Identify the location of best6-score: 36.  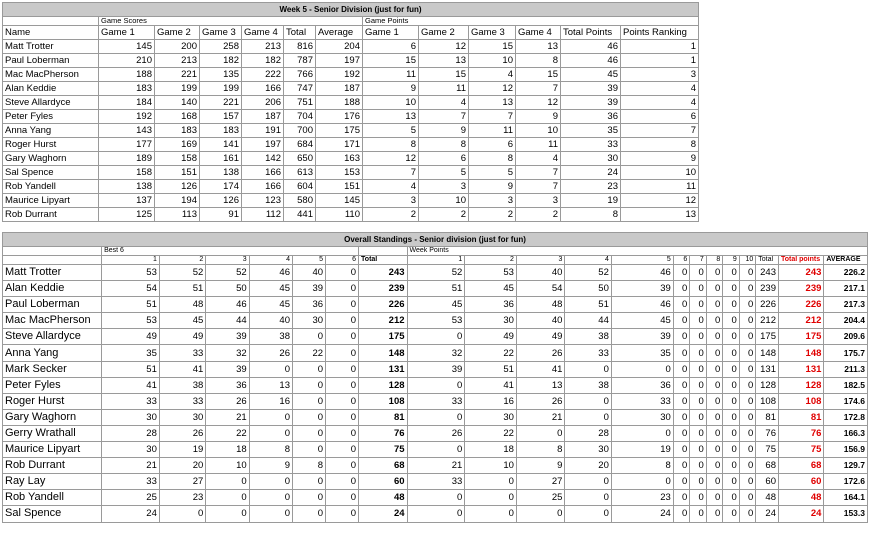
(227, 385).